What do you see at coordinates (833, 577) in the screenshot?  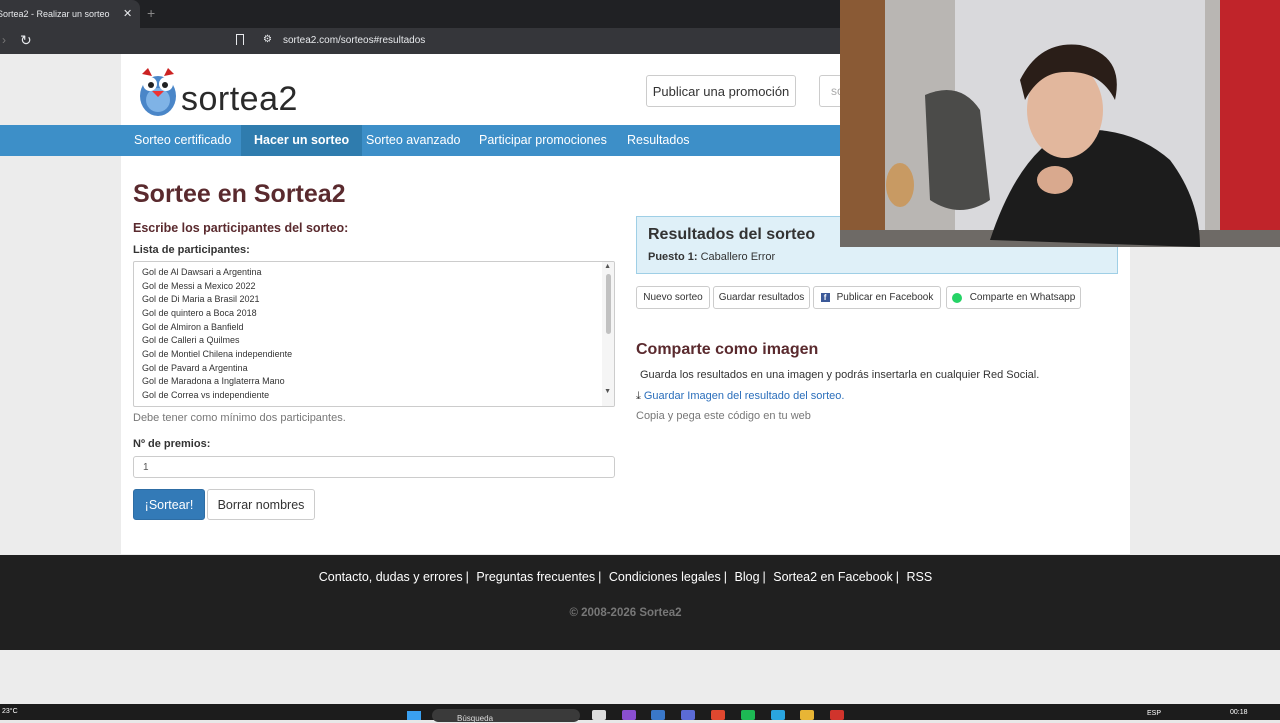 I see `footer-link-facebook: Sortea2 en Facebook` at bounding box center [833, 577].